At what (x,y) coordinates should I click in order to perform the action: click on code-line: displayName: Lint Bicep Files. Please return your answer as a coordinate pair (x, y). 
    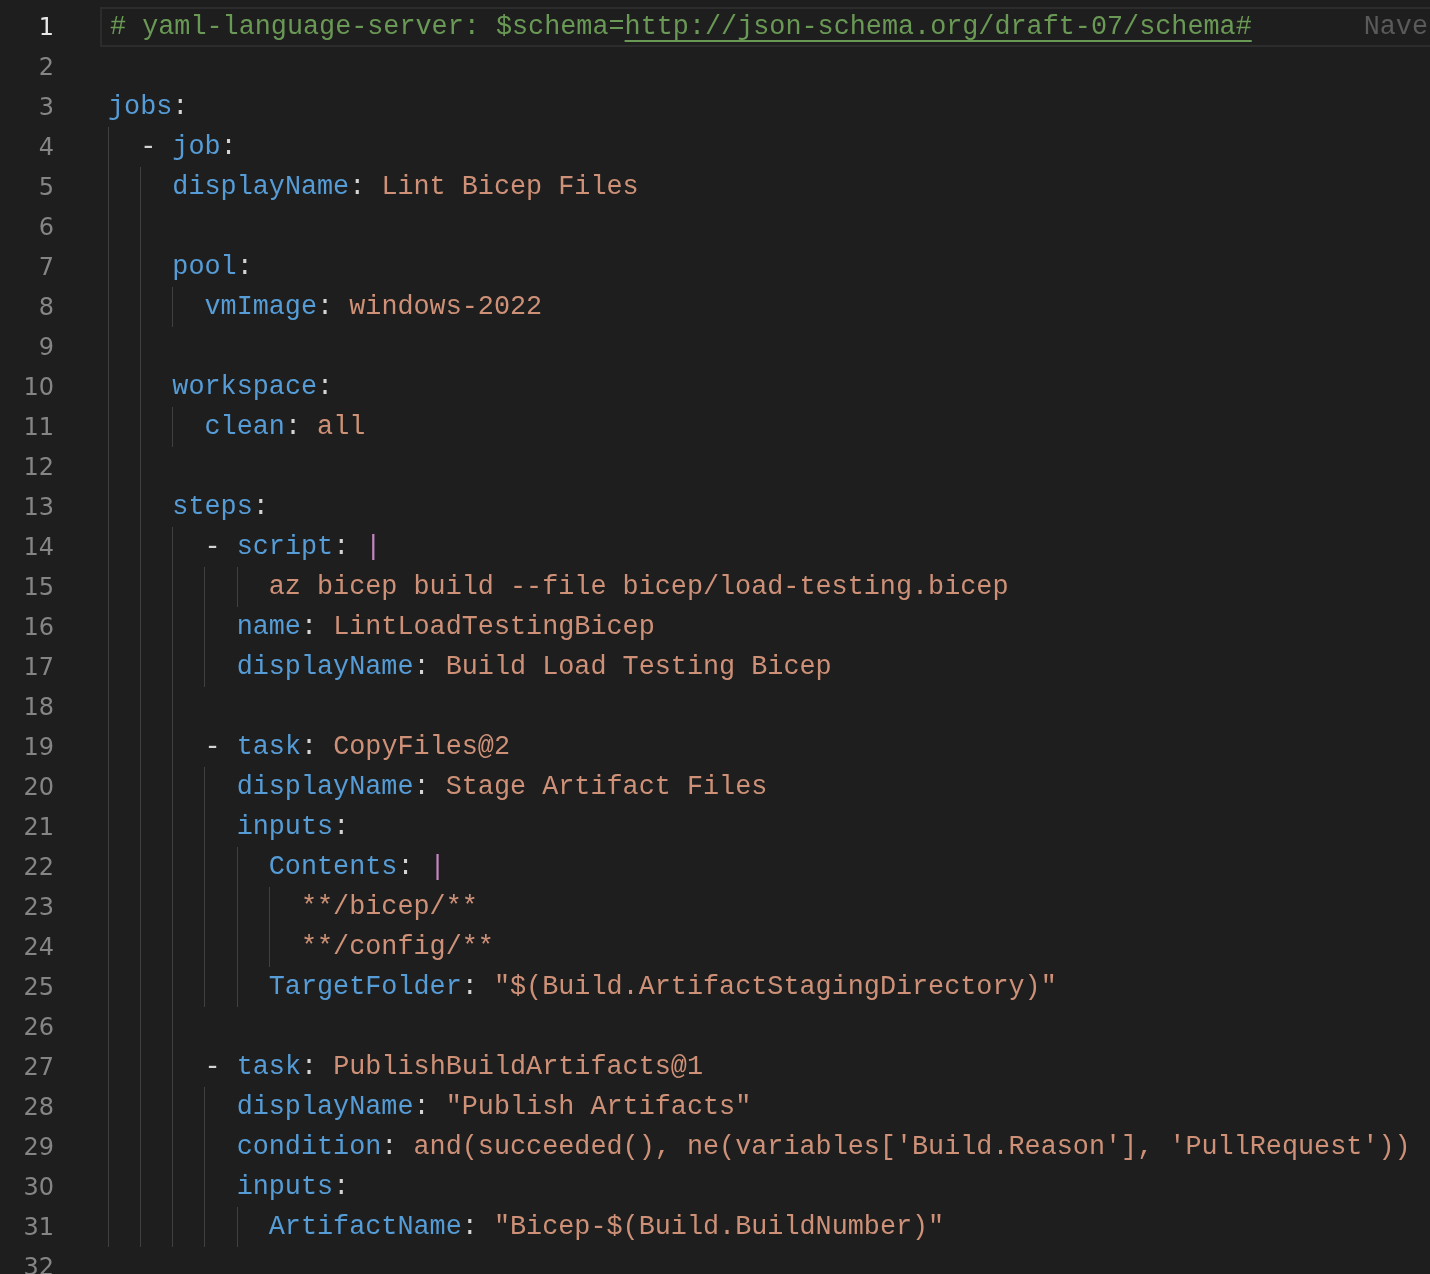
    Looking at the image, I should click on (405, 187).